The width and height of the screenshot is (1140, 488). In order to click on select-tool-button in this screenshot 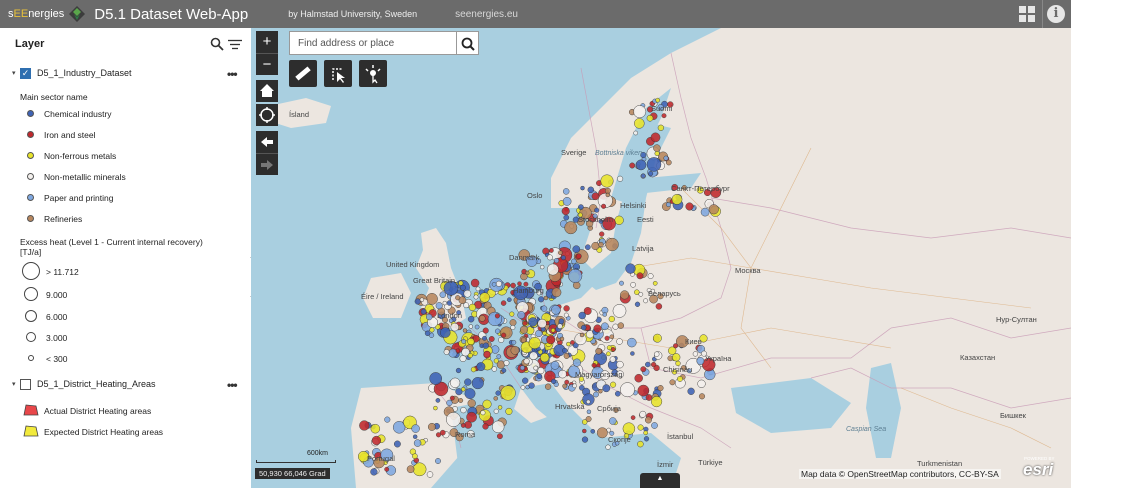, I will do `click(373, 73)`.